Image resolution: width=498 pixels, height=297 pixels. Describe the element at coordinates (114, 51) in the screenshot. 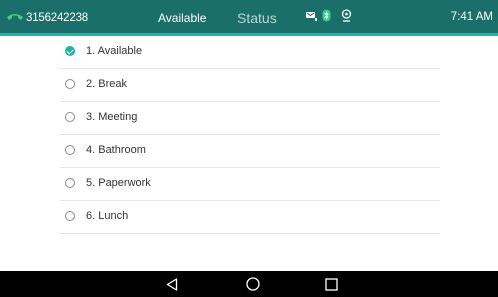

I see `status-option-label: 1. Available` at that location.